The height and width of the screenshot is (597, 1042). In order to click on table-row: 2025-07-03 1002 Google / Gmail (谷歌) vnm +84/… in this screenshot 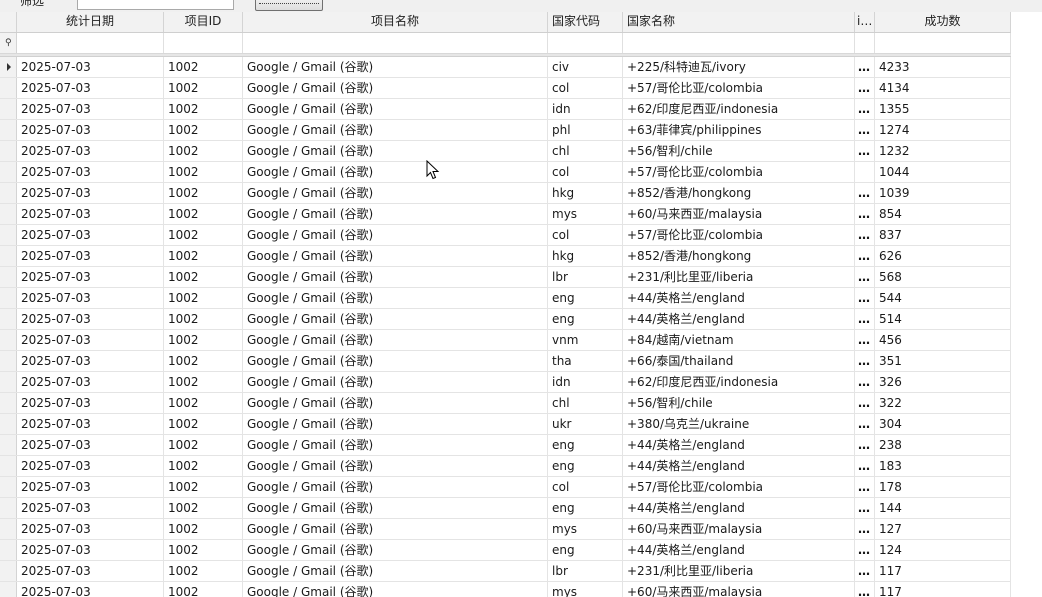, I will do `click(505, 340)`.